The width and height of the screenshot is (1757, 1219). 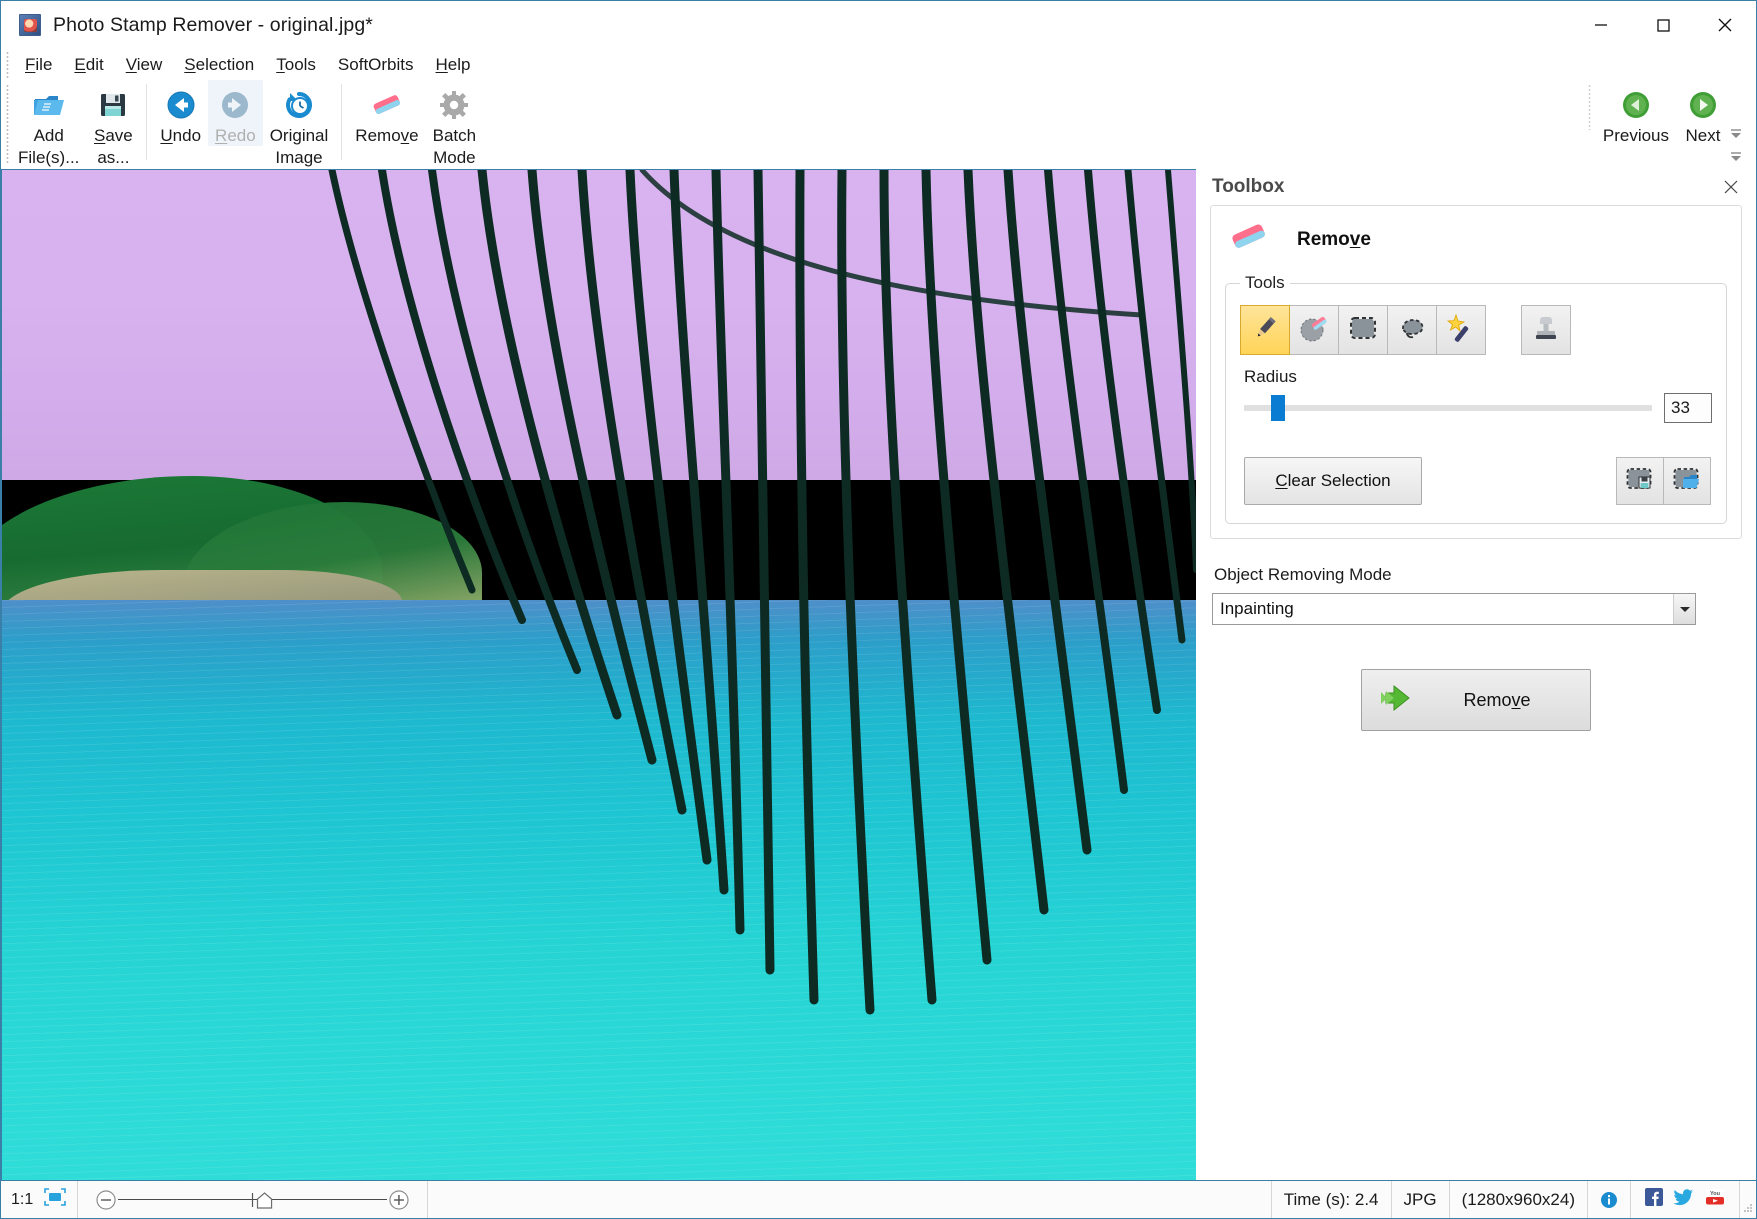 What do you see at coordinates (850, 1199) in the screenshot?
I see `status-bar-filler` at bounding box center [850, 1199].